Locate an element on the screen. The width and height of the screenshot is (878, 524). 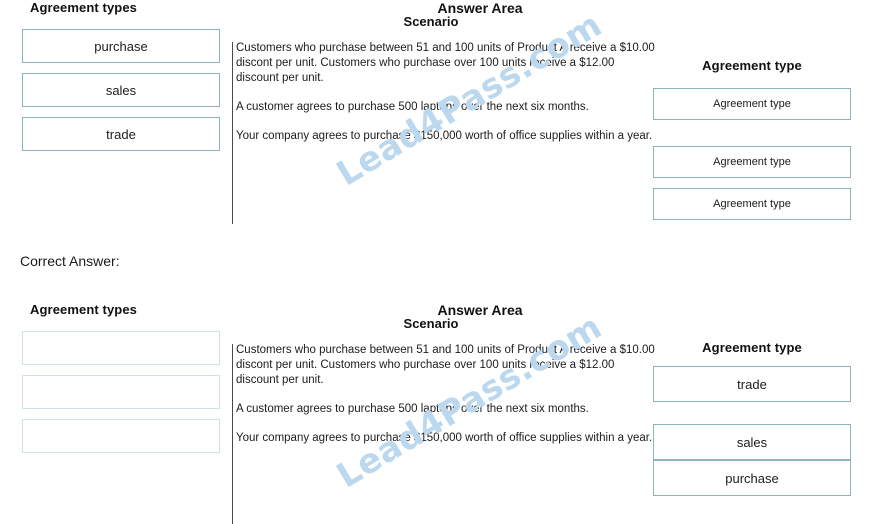
answer-slot-value: trade is located at coordinates (752, 384).